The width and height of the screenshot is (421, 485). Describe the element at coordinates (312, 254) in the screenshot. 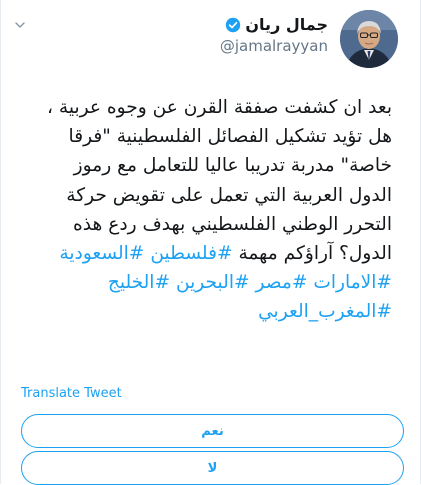

I see `tweet-text-segment: الدول؟ آراؤكم مهمة` at that location.